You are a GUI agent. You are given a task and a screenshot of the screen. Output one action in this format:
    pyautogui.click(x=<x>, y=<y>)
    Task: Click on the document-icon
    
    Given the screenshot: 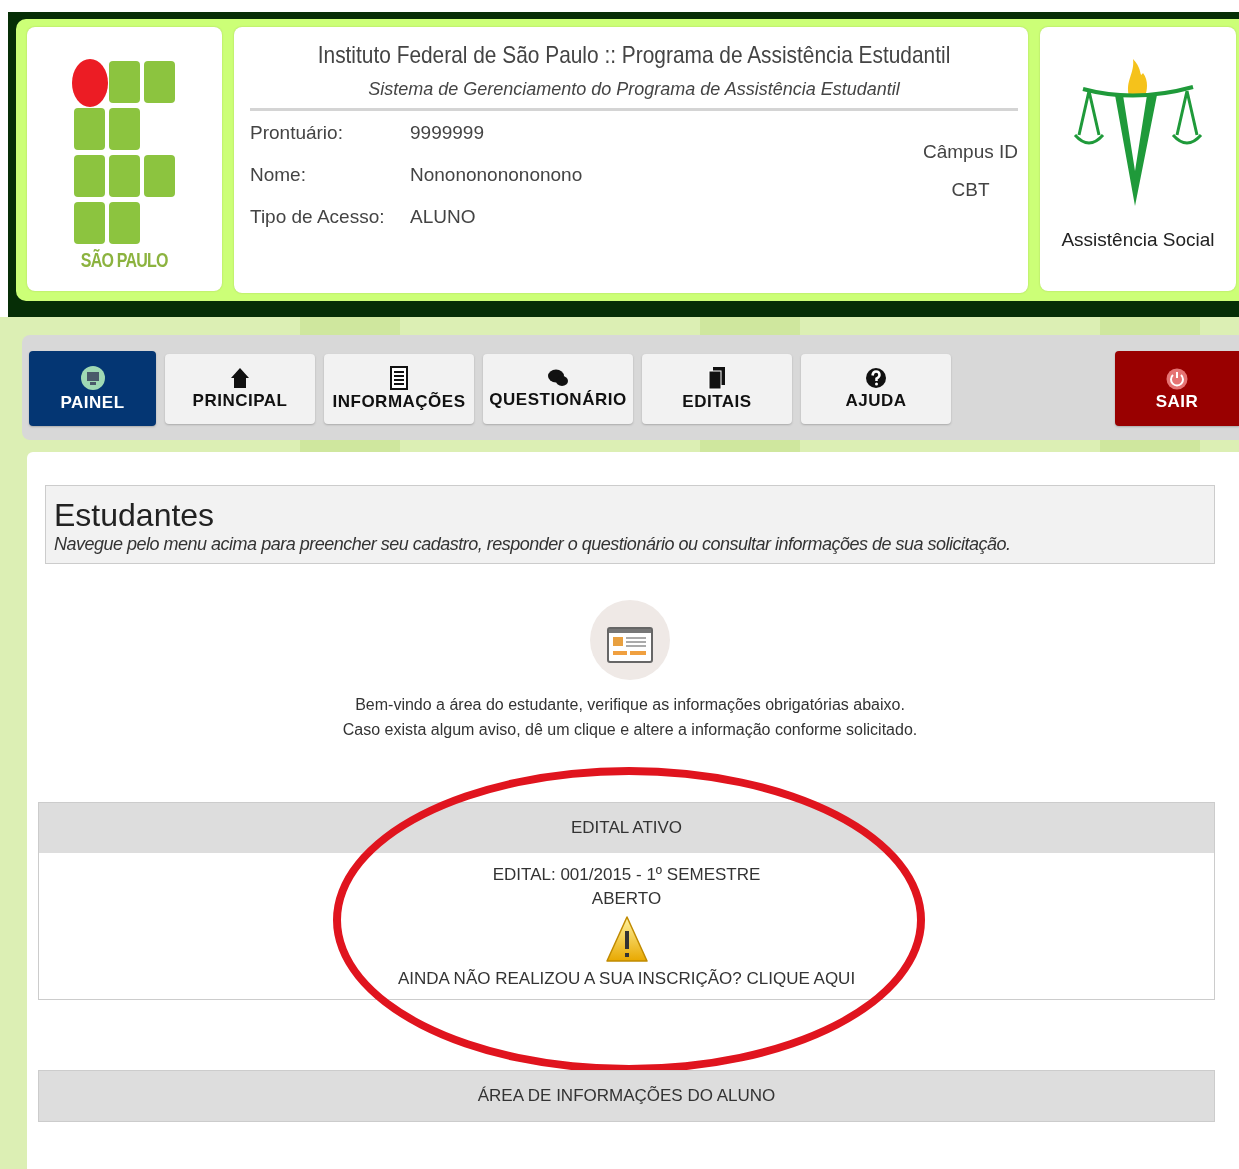 What is the action you would take?
    pyautogui.click(x=399, y=377)
    